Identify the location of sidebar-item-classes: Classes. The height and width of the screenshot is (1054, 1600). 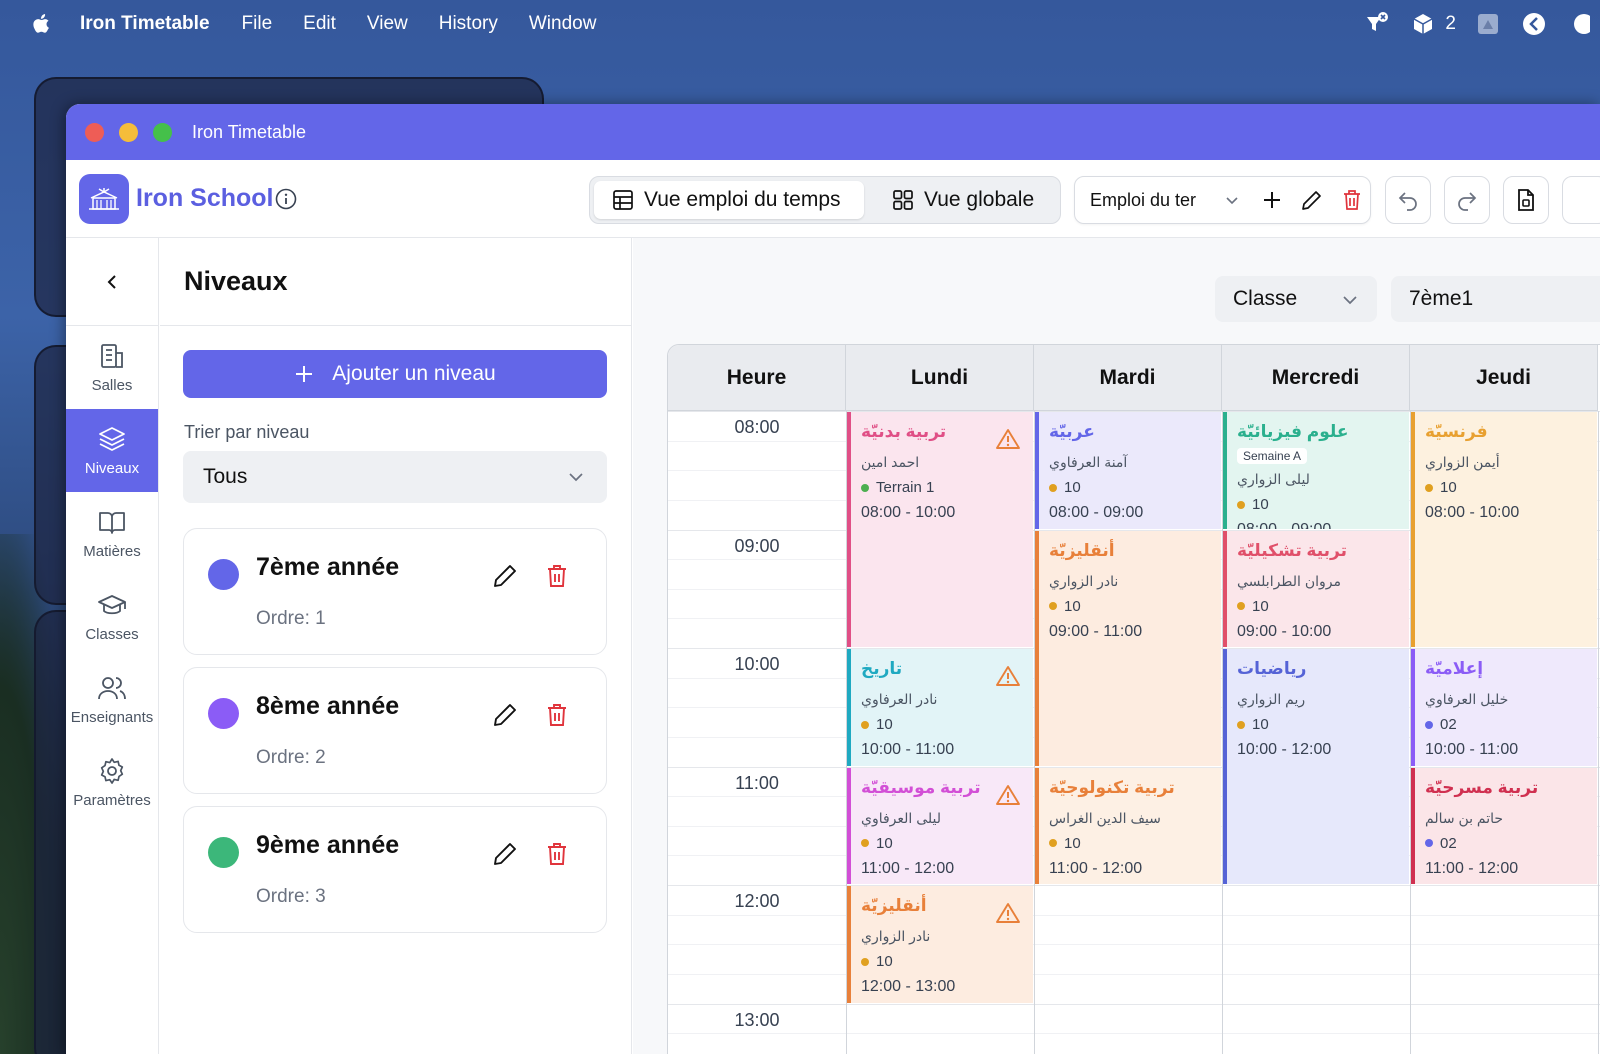
(112, 616).